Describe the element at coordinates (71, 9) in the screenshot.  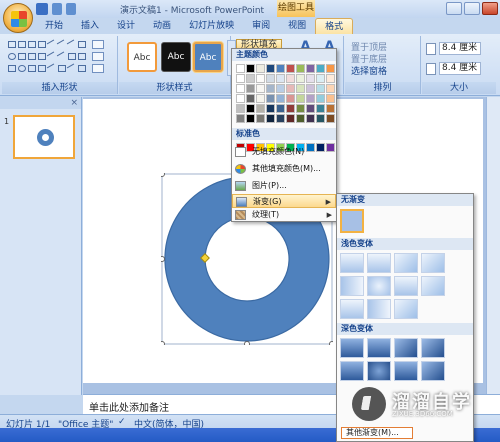
I see `redo-icon` at that location.